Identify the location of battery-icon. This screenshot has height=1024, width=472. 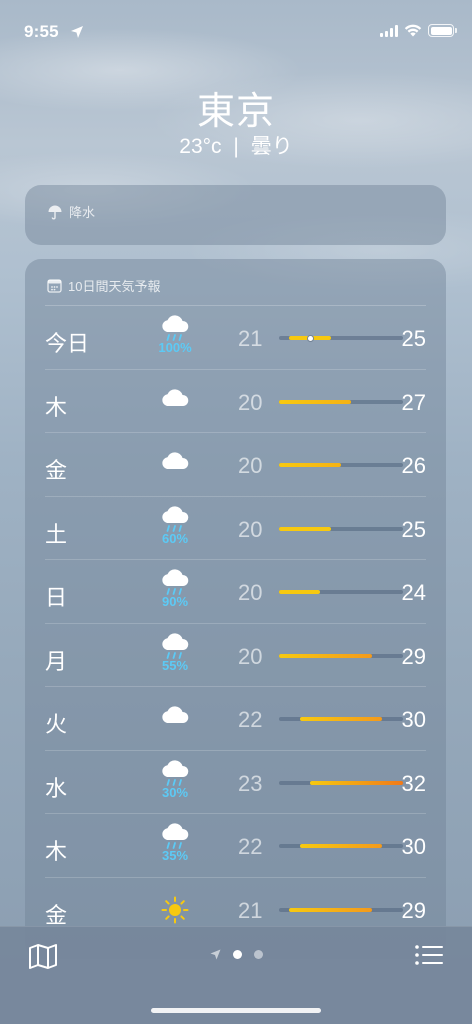
(442, 30).